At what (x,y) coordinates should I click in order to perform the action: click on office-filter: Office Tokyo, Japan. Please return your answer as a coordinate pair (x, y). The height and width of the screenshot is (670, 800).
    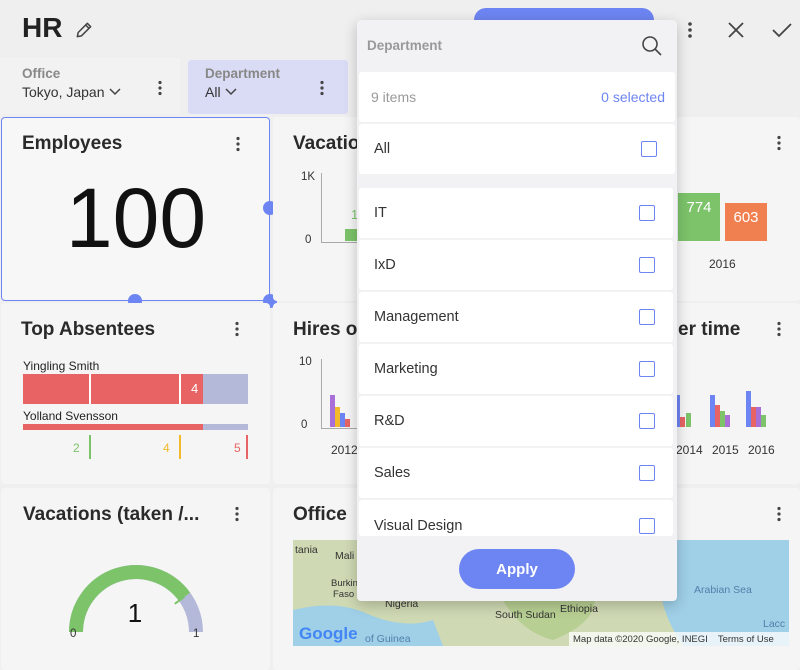
    Looking at the image, I should click on (90, 86).